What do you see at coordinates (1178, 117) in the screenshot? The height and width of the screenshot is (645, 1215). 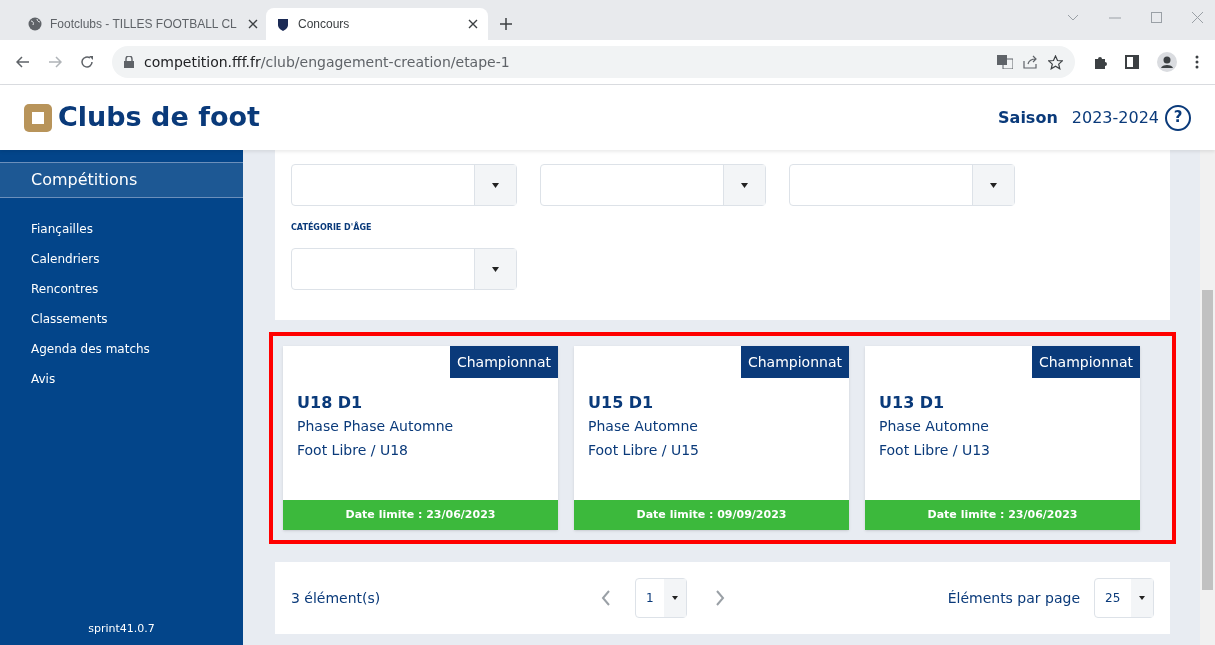 I see `help-button: ?` at bounding box center [1178, 117].